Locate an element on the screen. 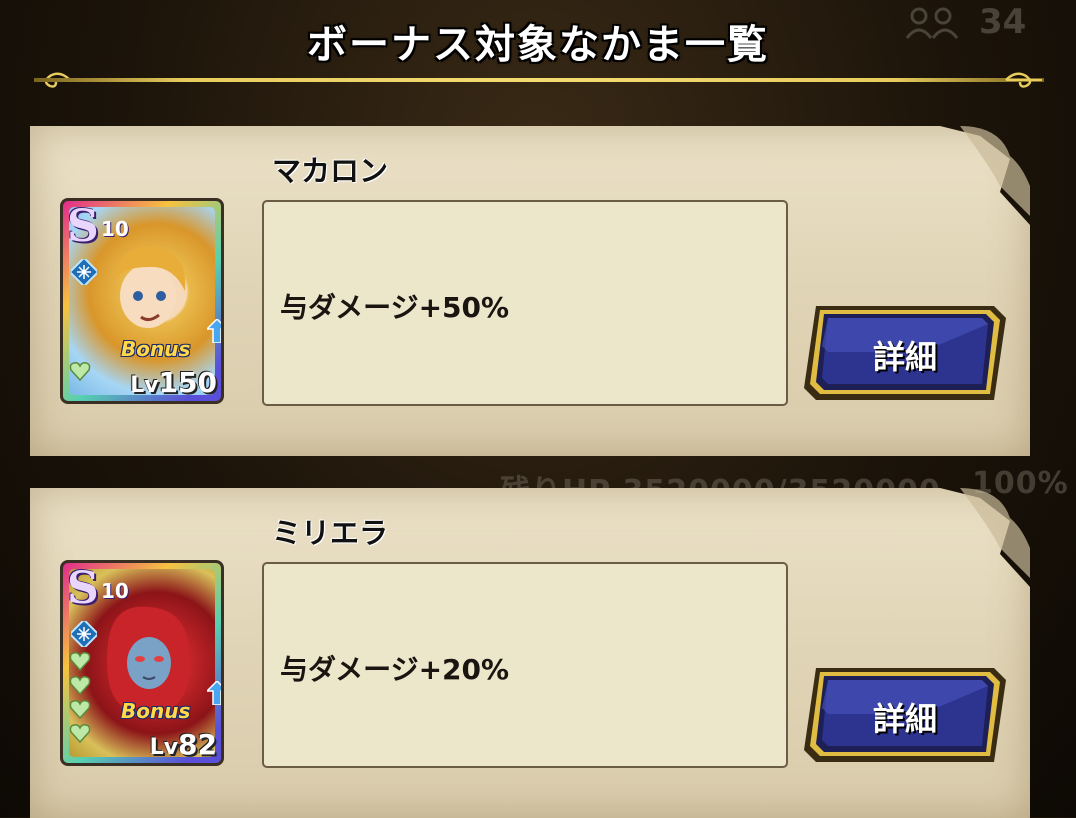  member-portrait: S 10 Bonus Lv82 is located at coordinates (142, 663).